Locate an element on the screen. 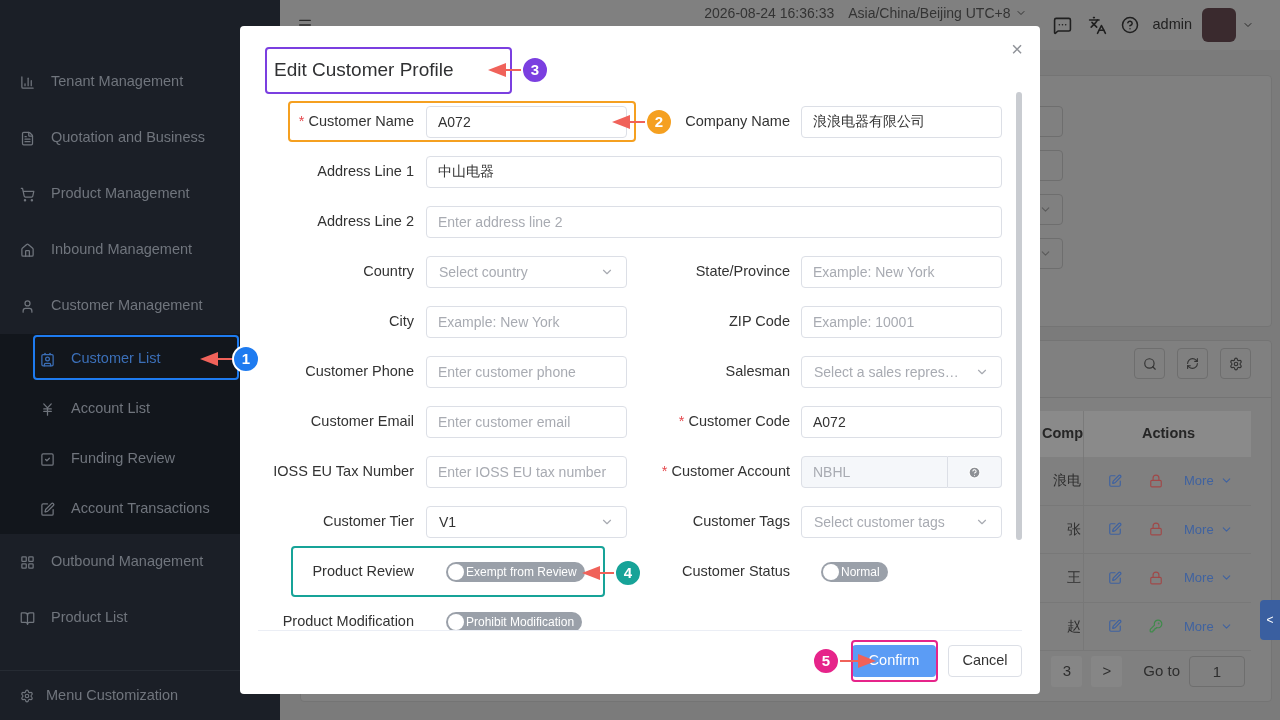  menu-customization-link: Menu Customization is located at coordinates (112, 695).